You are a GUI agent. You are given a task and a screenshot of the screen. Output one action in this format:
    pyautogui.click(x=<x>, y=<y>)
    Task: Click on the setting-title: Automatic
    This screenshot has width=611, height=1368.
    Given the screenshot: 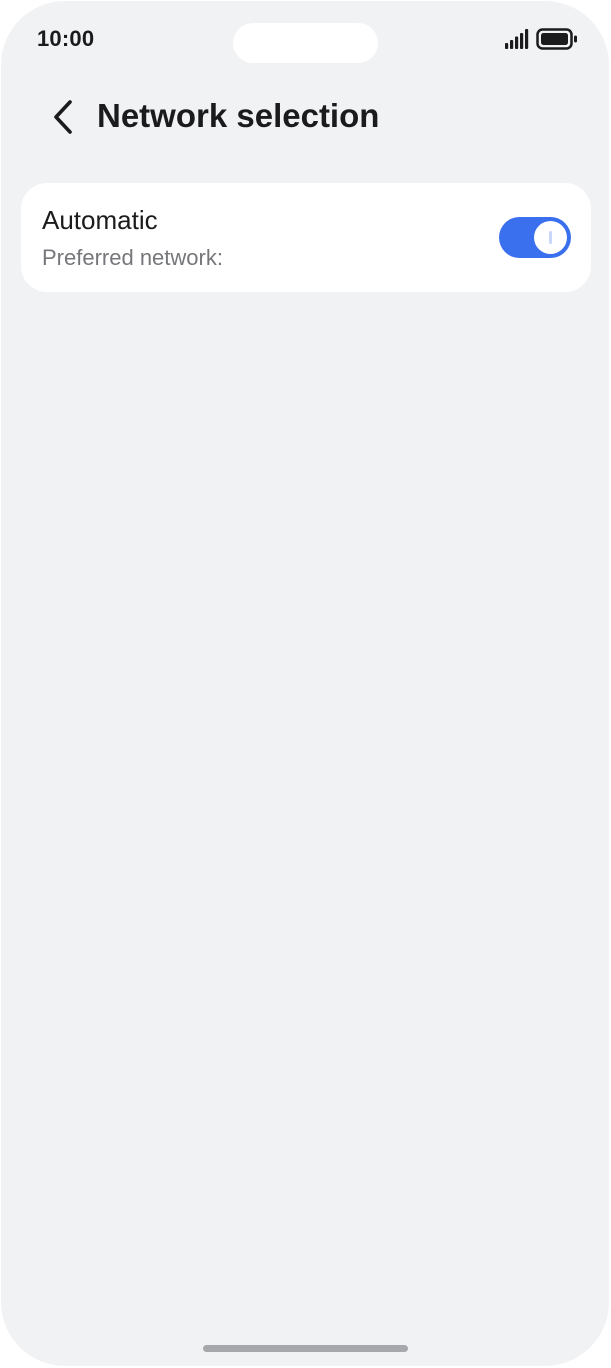 What is the action you would take?
    pyautogui.click(x=100, y=220)
    